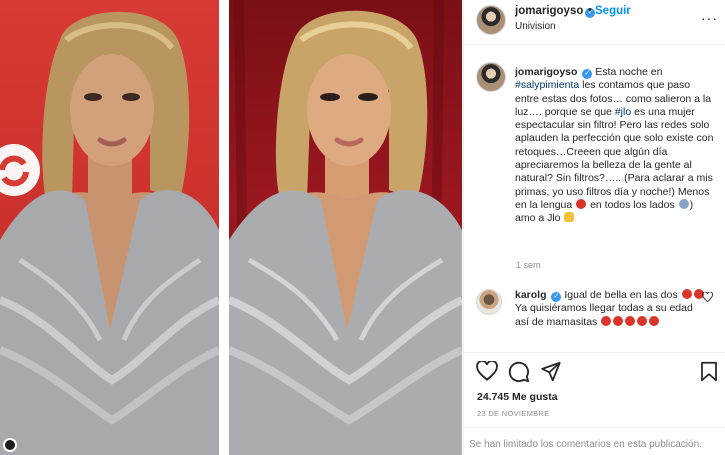 This screenshot has width=725, height=455. Describe the element at coordinates (547, 85) in the screenshot. I see `hashtag-link: #salypimienta` at that location.